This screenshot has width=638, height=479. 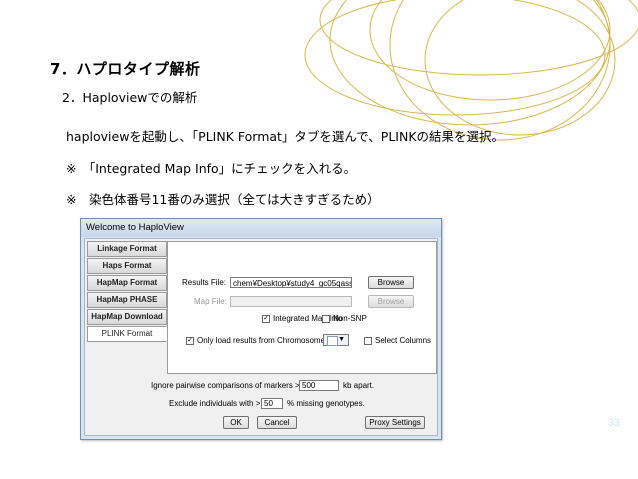 I want to click on instruction-line-3: ※ 染色体番号11番のみ選択（全ては大きすぎるため）, so click(x=223, y=199).